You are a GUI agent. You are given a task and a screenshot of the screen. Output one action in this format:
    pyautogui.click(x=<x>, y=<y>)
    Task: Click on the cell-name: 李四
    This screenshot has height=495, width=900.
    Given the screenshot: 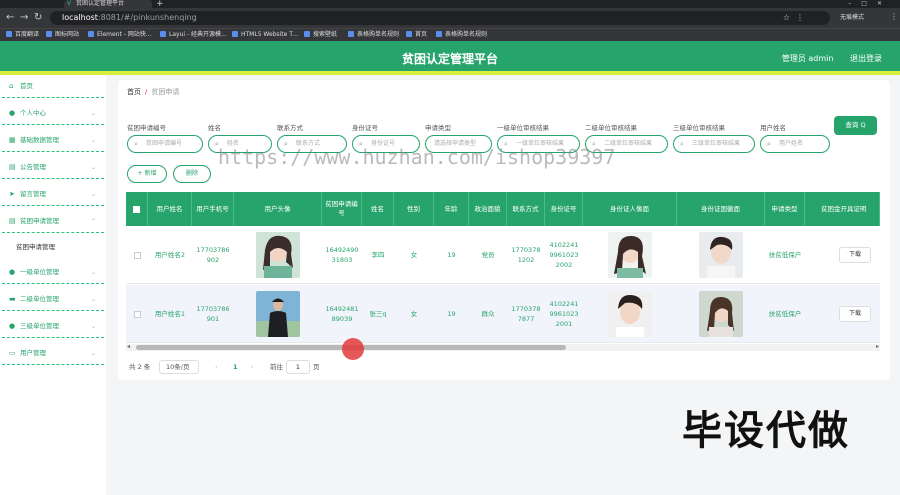 What is the action you would take?
    pyautogui.click(x=378, y=255)
    